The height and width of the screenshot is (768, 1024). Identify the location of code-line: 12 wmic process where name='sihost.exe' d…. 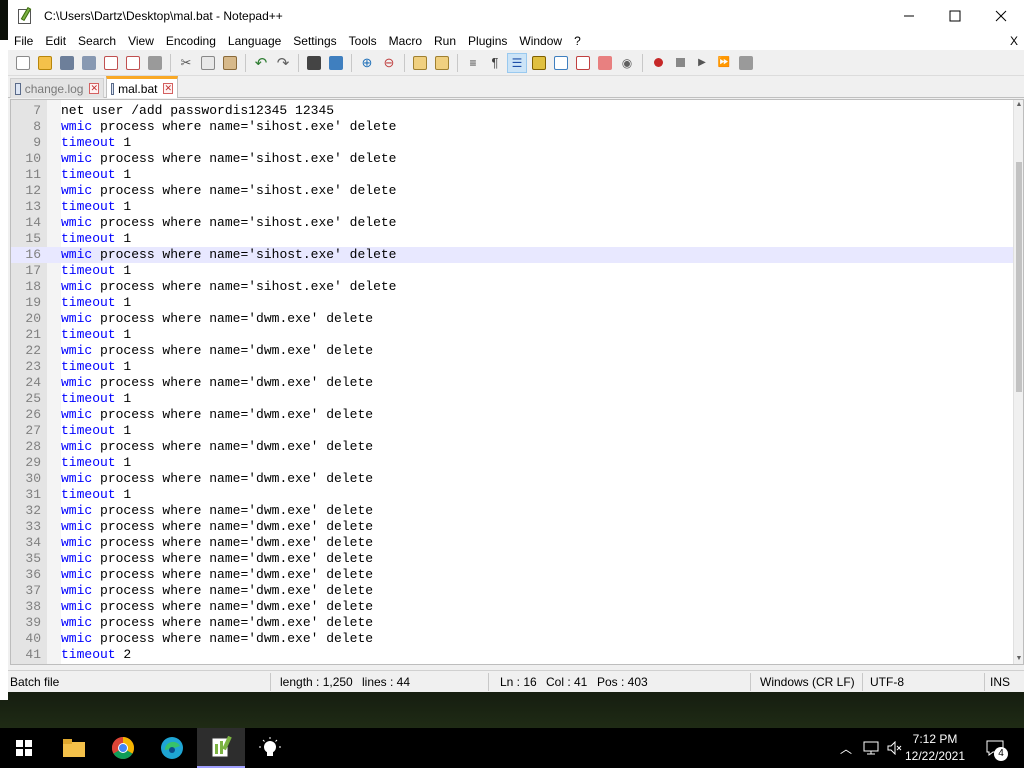
(513, 191).